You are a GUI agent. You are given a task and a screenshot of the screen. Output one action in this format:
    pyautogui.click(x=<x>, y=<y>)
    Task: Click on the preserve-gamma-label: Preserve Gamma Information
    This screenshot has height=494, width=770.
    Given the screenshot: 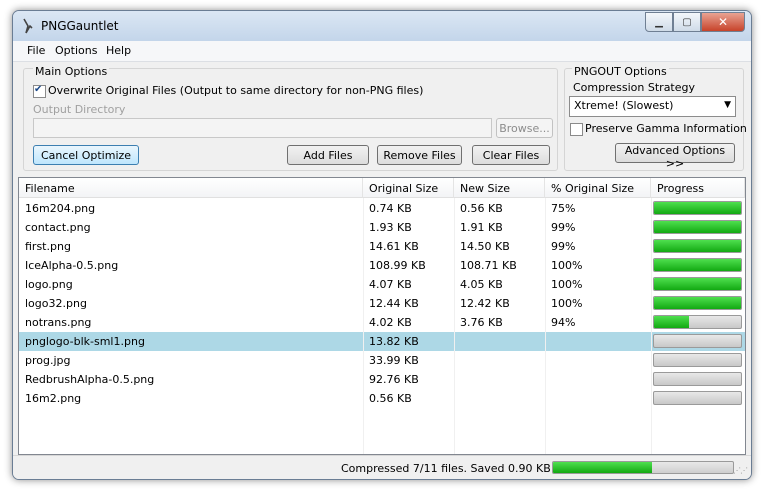 What is the action you would take?
    pyautogui.click(x=666, y=128)
    